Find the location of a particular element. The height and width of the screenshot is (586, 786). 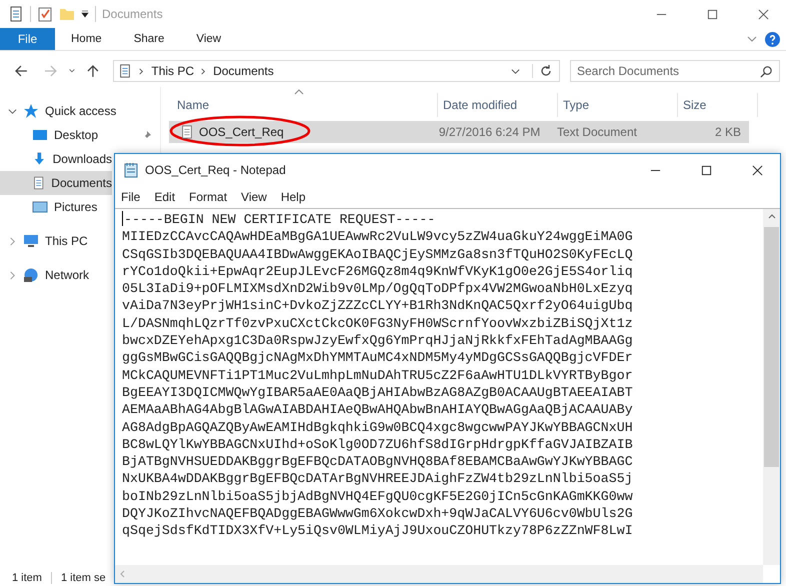

nav-item: Pictures is located at coordinates (56, 207).